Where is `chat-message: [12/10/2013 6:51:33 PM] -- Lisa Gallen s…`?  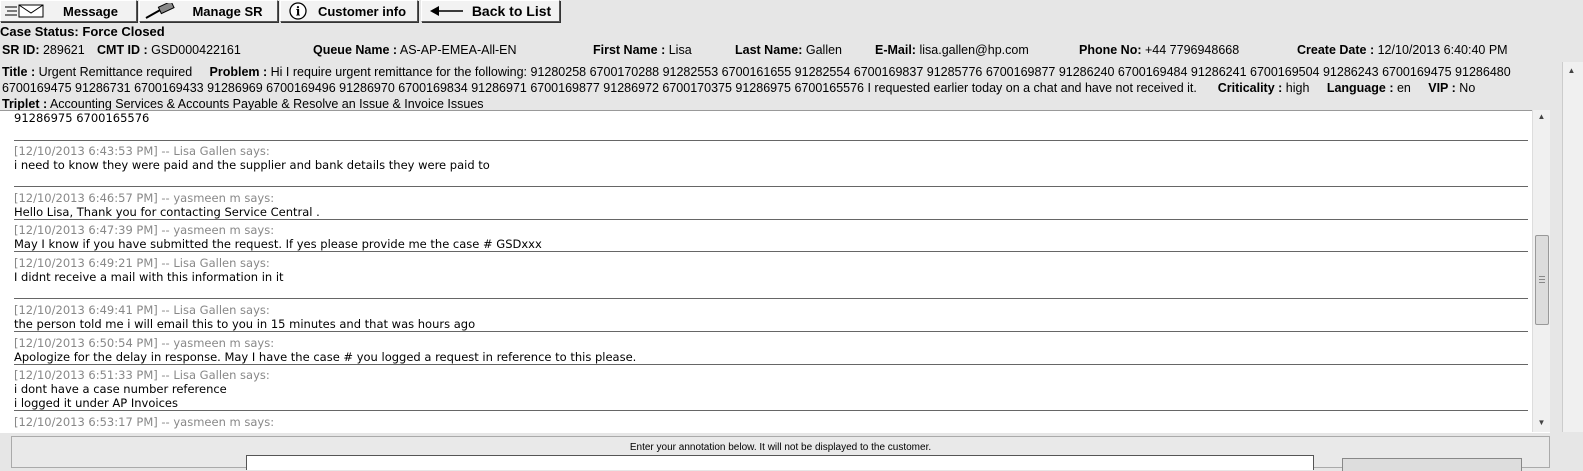 chat-message: [12/10/2013 6:51:33 PM] -- Lisa Gallen s… is located at coordinates (771, 389).